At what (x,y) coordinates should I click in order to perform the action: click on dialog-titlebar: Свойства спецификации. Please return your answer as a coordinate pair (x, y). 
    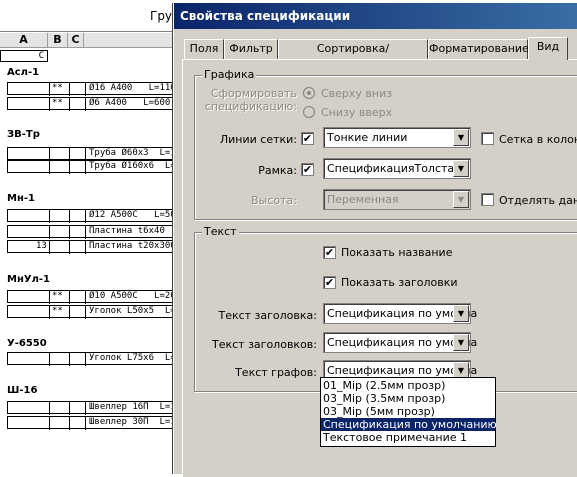
    Looking at the image, I should click on (375, 16).